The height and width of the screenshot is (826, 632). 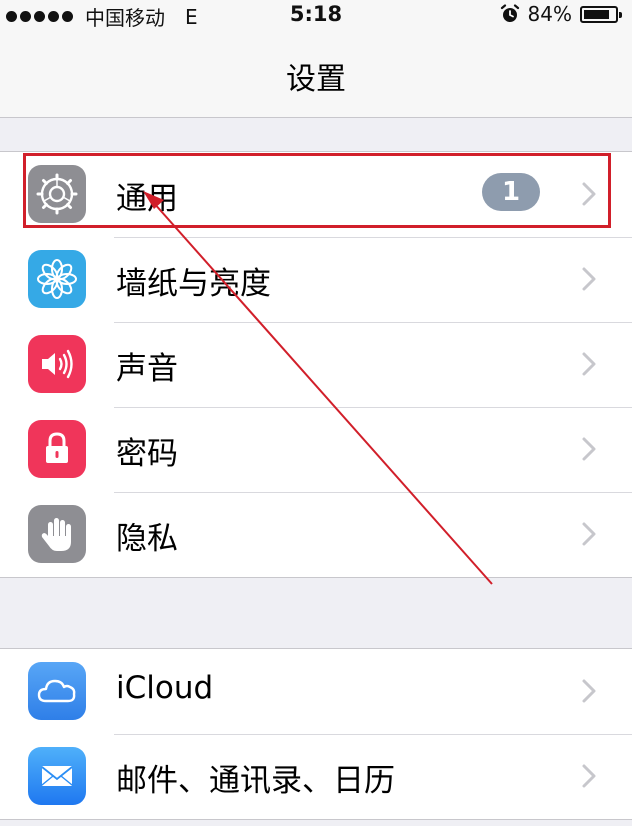 What do you see at coordinates (57, 691) in the screenshot?
I see `cloud-icon` at bounding box center [57, 691].